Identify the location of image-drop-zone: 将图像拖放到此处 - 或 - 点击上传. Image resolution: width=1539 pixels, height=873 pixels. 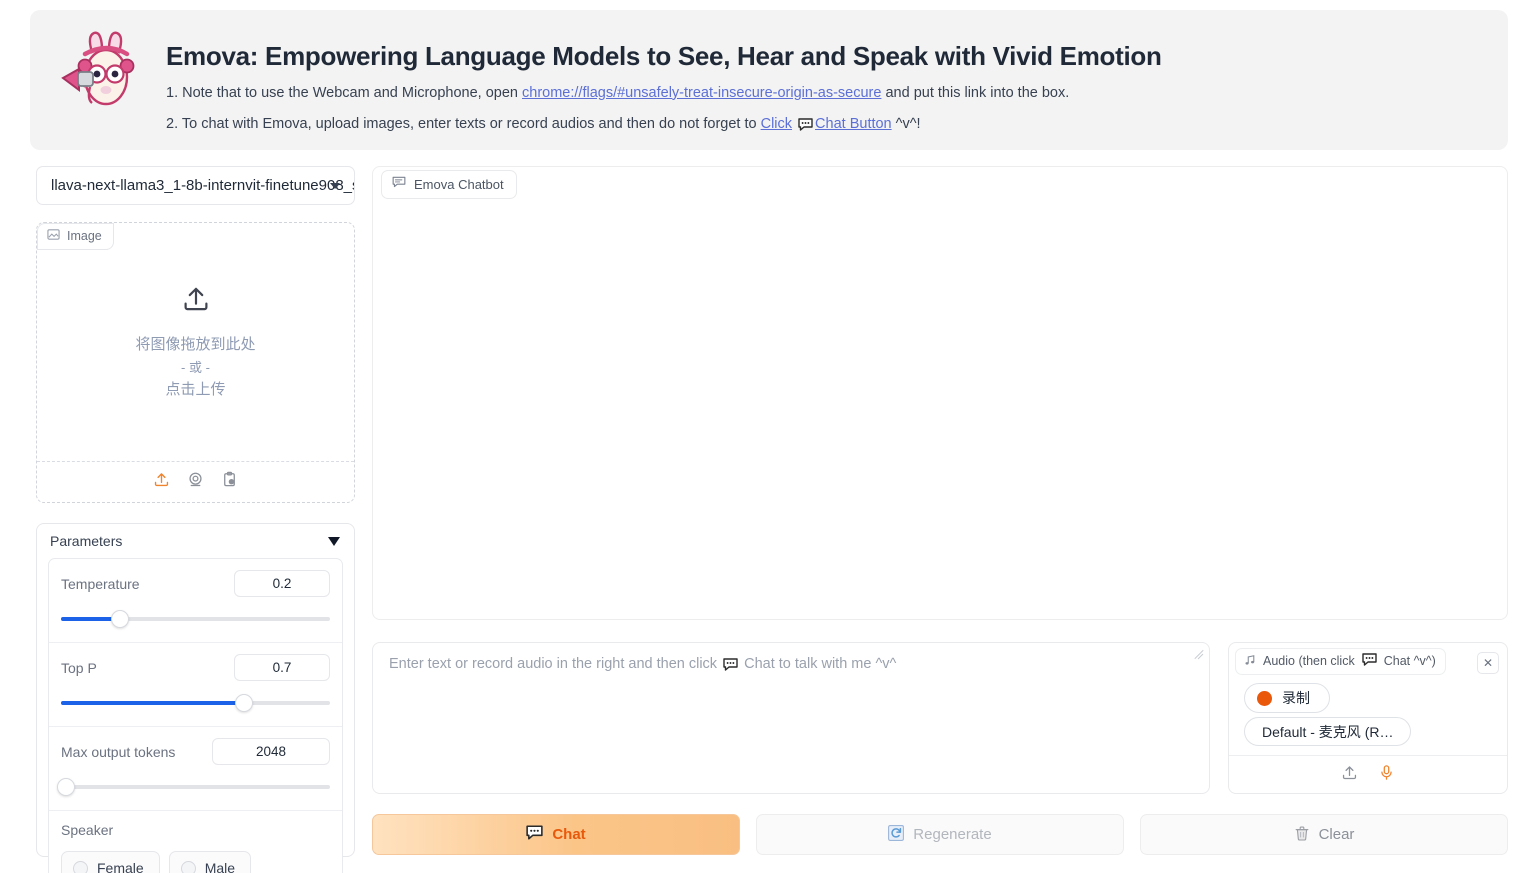
(195, 343).